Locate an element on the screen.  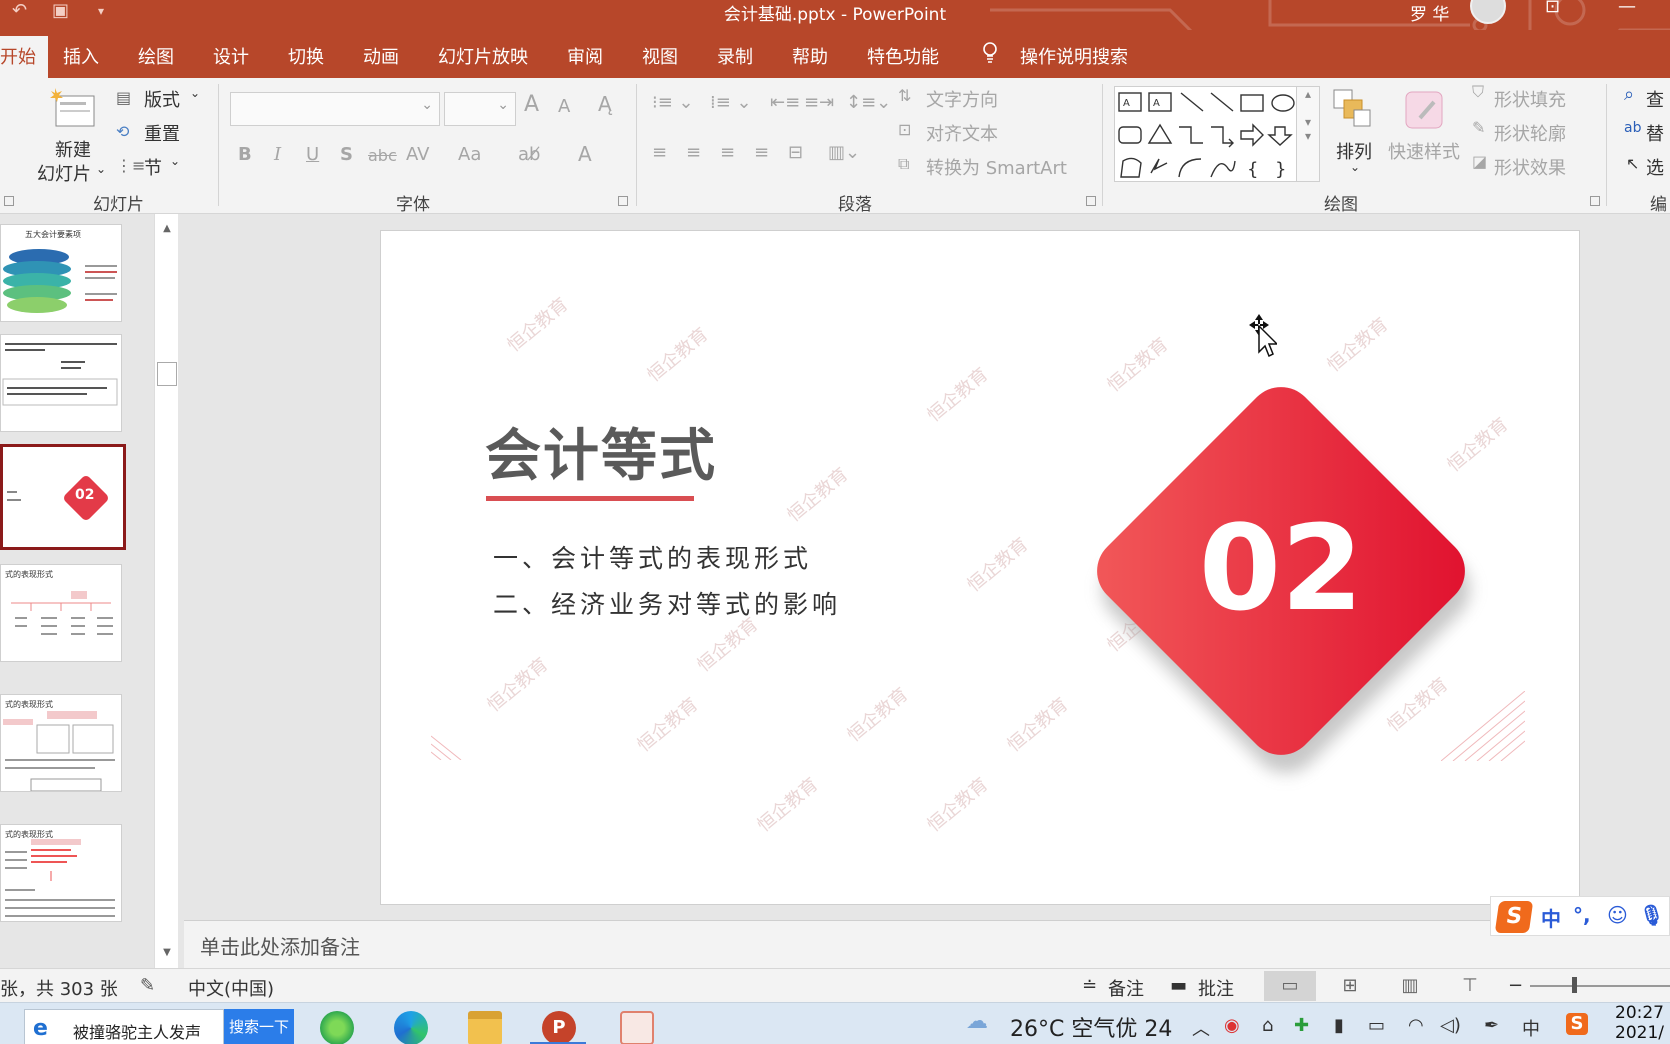
change-case-button: Aa is located at coordinates (469, 154).